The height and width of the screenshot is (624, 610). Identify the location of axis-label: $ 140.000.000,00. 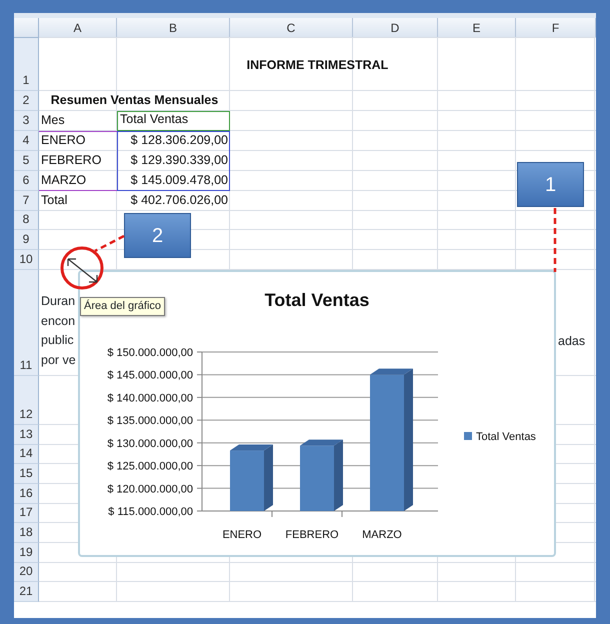
(150, 398).